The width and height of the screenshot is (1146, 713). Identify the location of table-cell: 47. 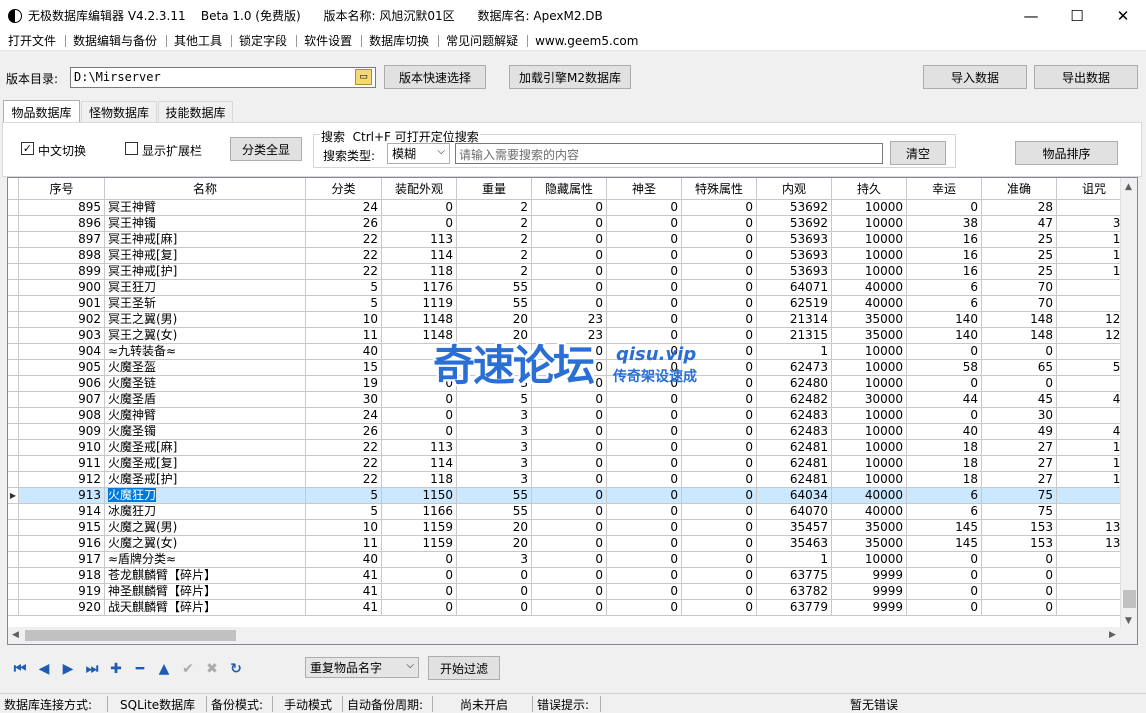
(1019, 224).